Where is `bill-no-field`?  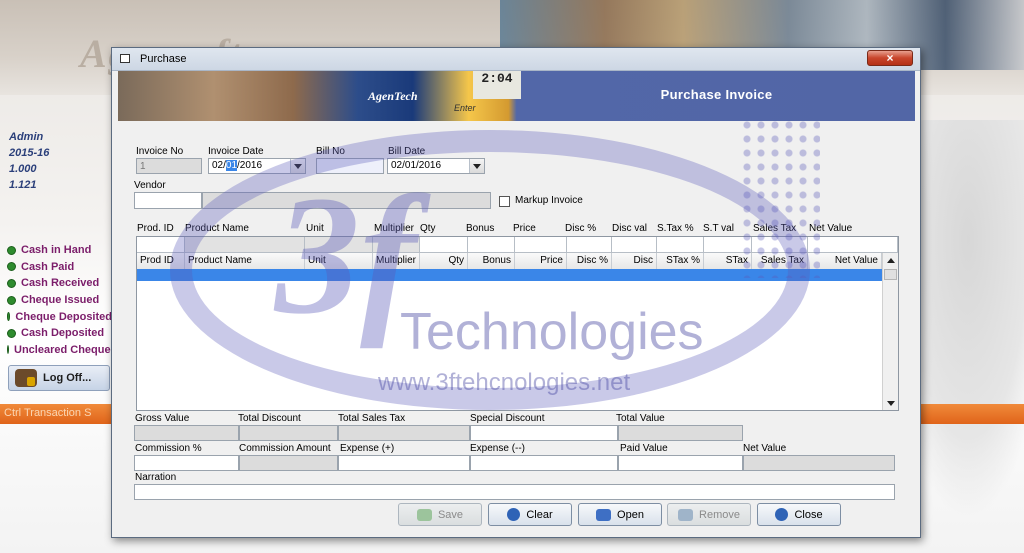
bill-no-field is located at coordinates (350, 166).